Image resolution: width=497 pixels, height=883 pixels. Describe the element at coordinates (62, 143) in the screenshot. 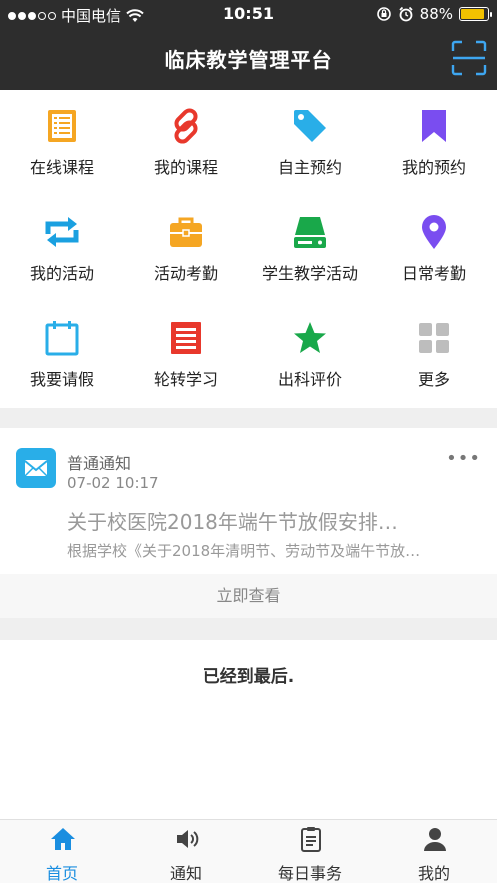

I see `grid-item-online-courses: 在线课程` at that location.